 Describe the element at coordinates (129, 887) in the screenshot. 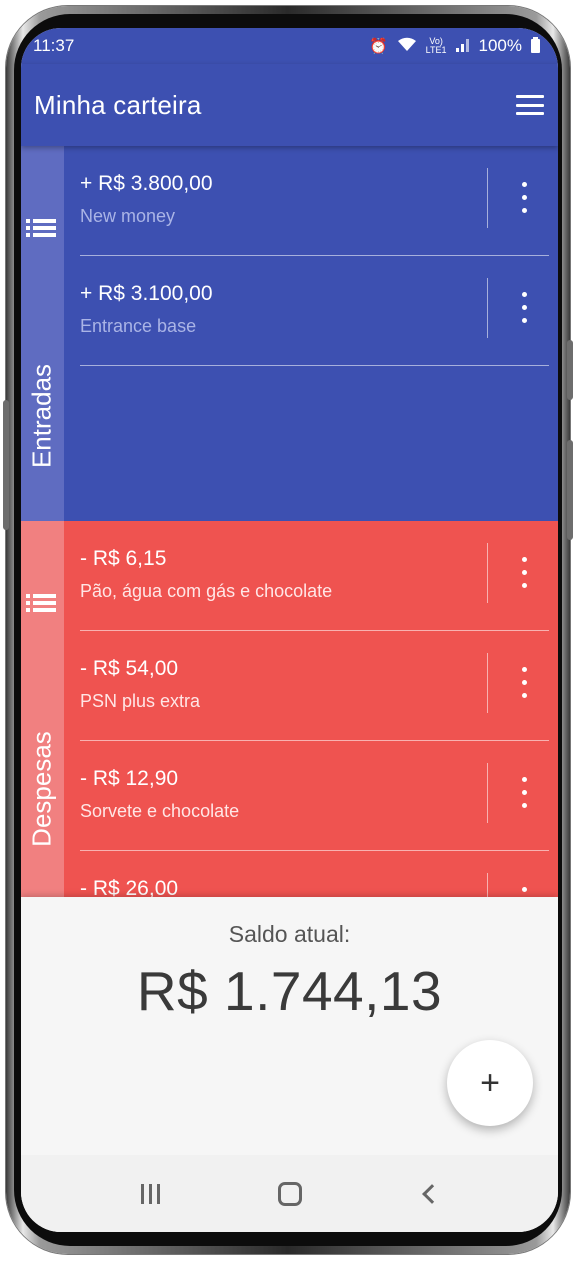

I see `entry-amount: - R$ 26,00` at that location.